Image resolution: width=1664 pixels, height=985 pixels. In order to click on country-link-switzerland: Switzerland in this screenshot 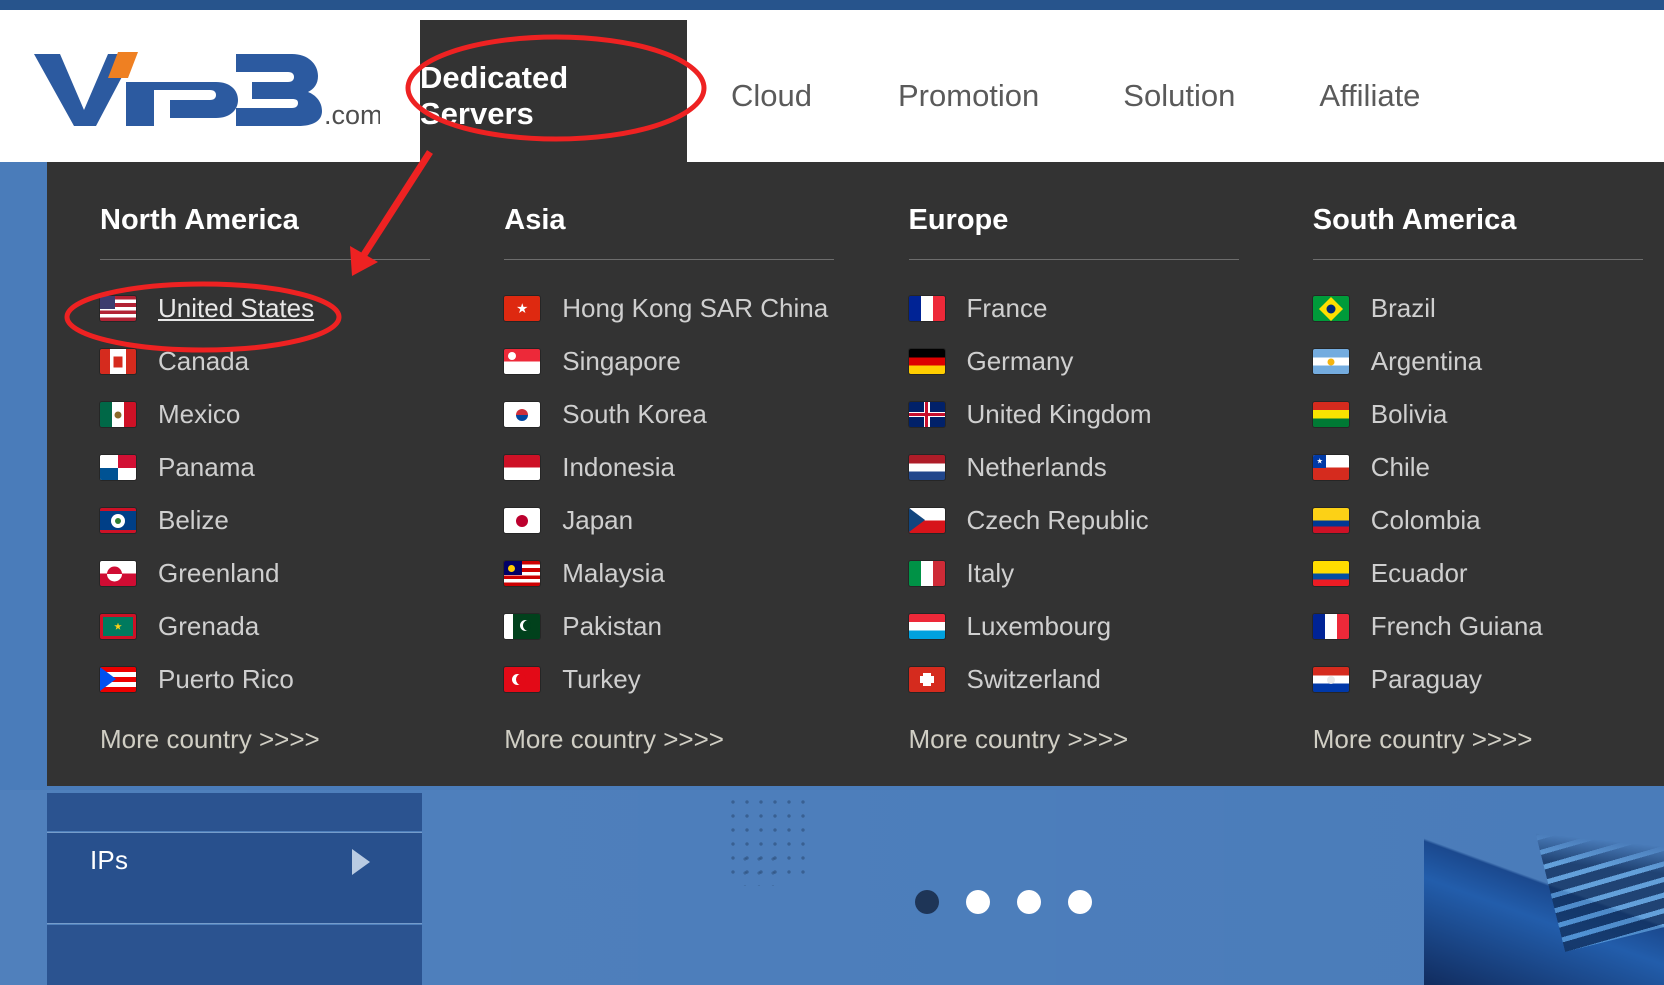, I will do `click(1084, 679)`.